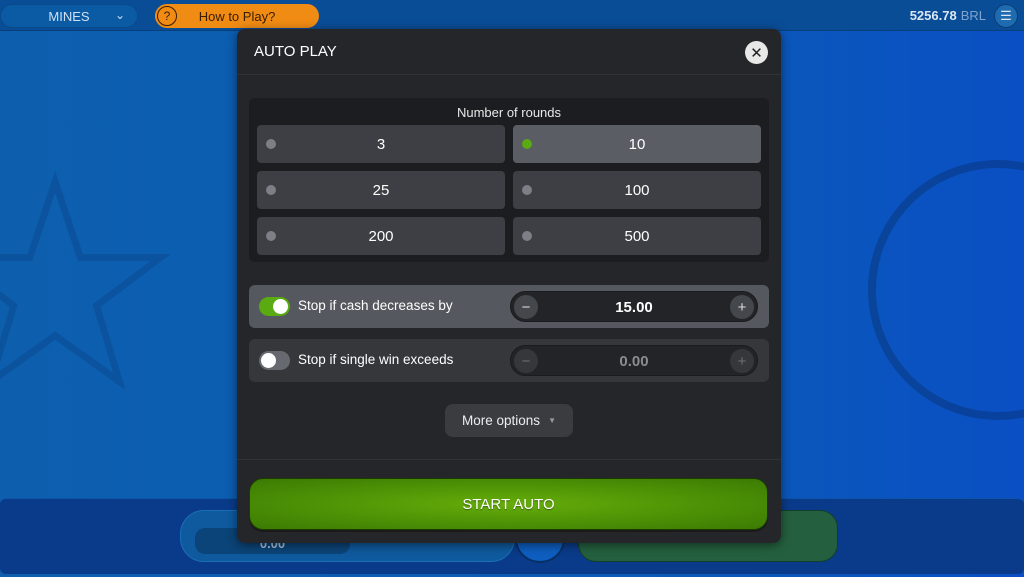 This screenshot has width=1024, height=577. I want to click on round-label: 3, so click(381, 144).